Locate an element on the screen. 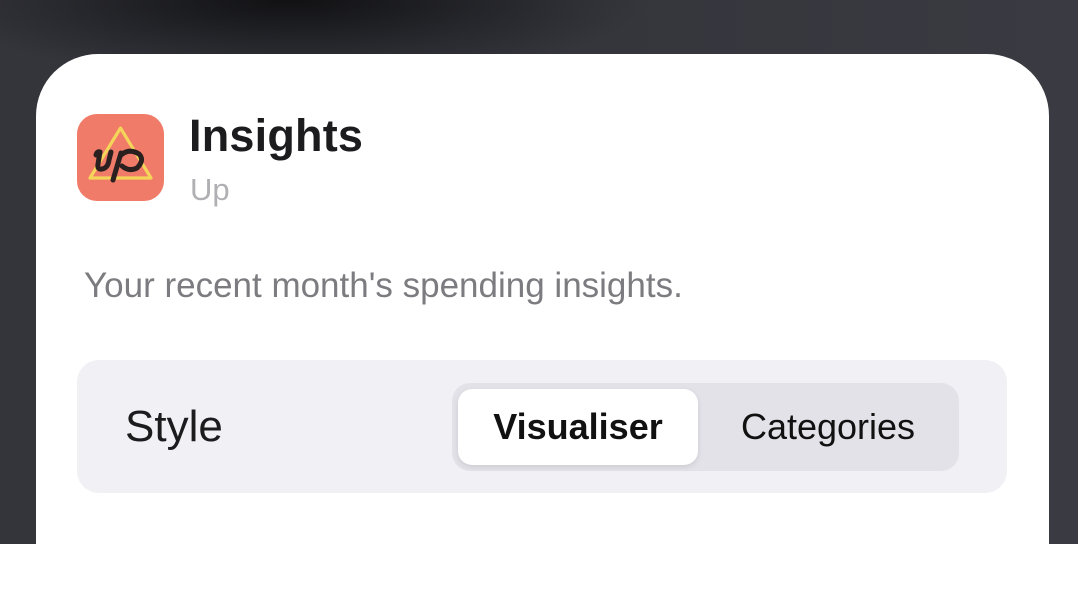 The image size is (1078, 614). widget-title: Insights is located at coordinates (276, 135).